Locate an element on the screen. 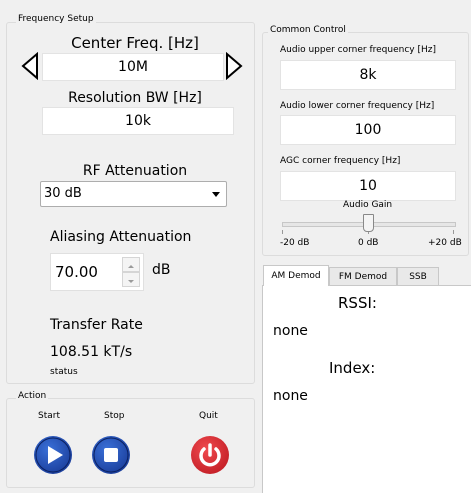 Image resolution: width=471 pixels, height=493 pixels. transfer-rate-value: 108.51 kT/s is located at coordinates (91, 352).